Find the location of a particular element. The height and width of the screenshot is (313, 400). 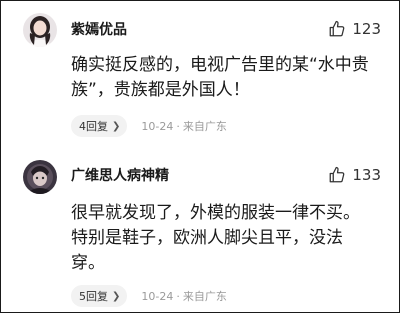

username: 紫嫣优品 is located at coordinates (99, 30).